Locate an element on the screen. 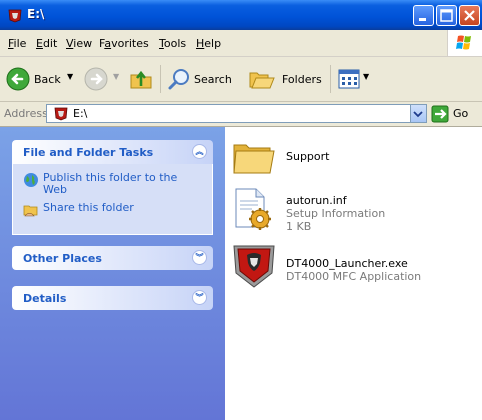 The image size is (482, 420). other-places-header: Other Places ︾ is located at coordinates (112, 258).